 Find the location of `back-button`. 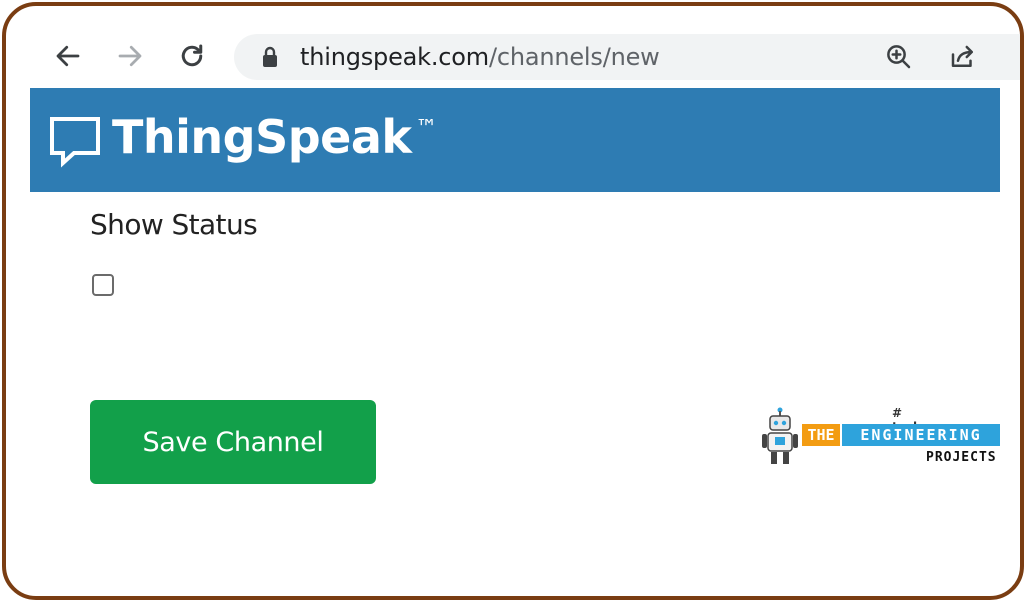

back-button is located at coordinates (68, 56).